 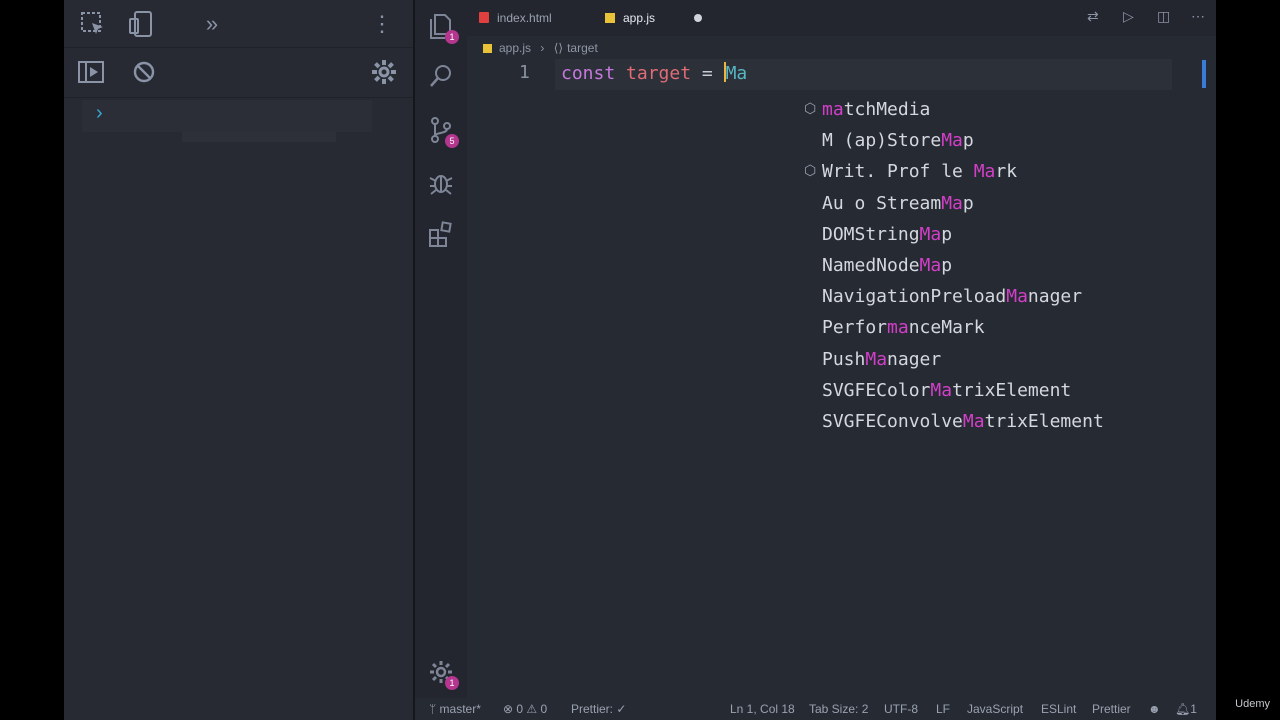 What do you see at coordinates (1204, 74) in the screenshot?
I see `scrollbar-marker` at bounding box center [1204, 74].